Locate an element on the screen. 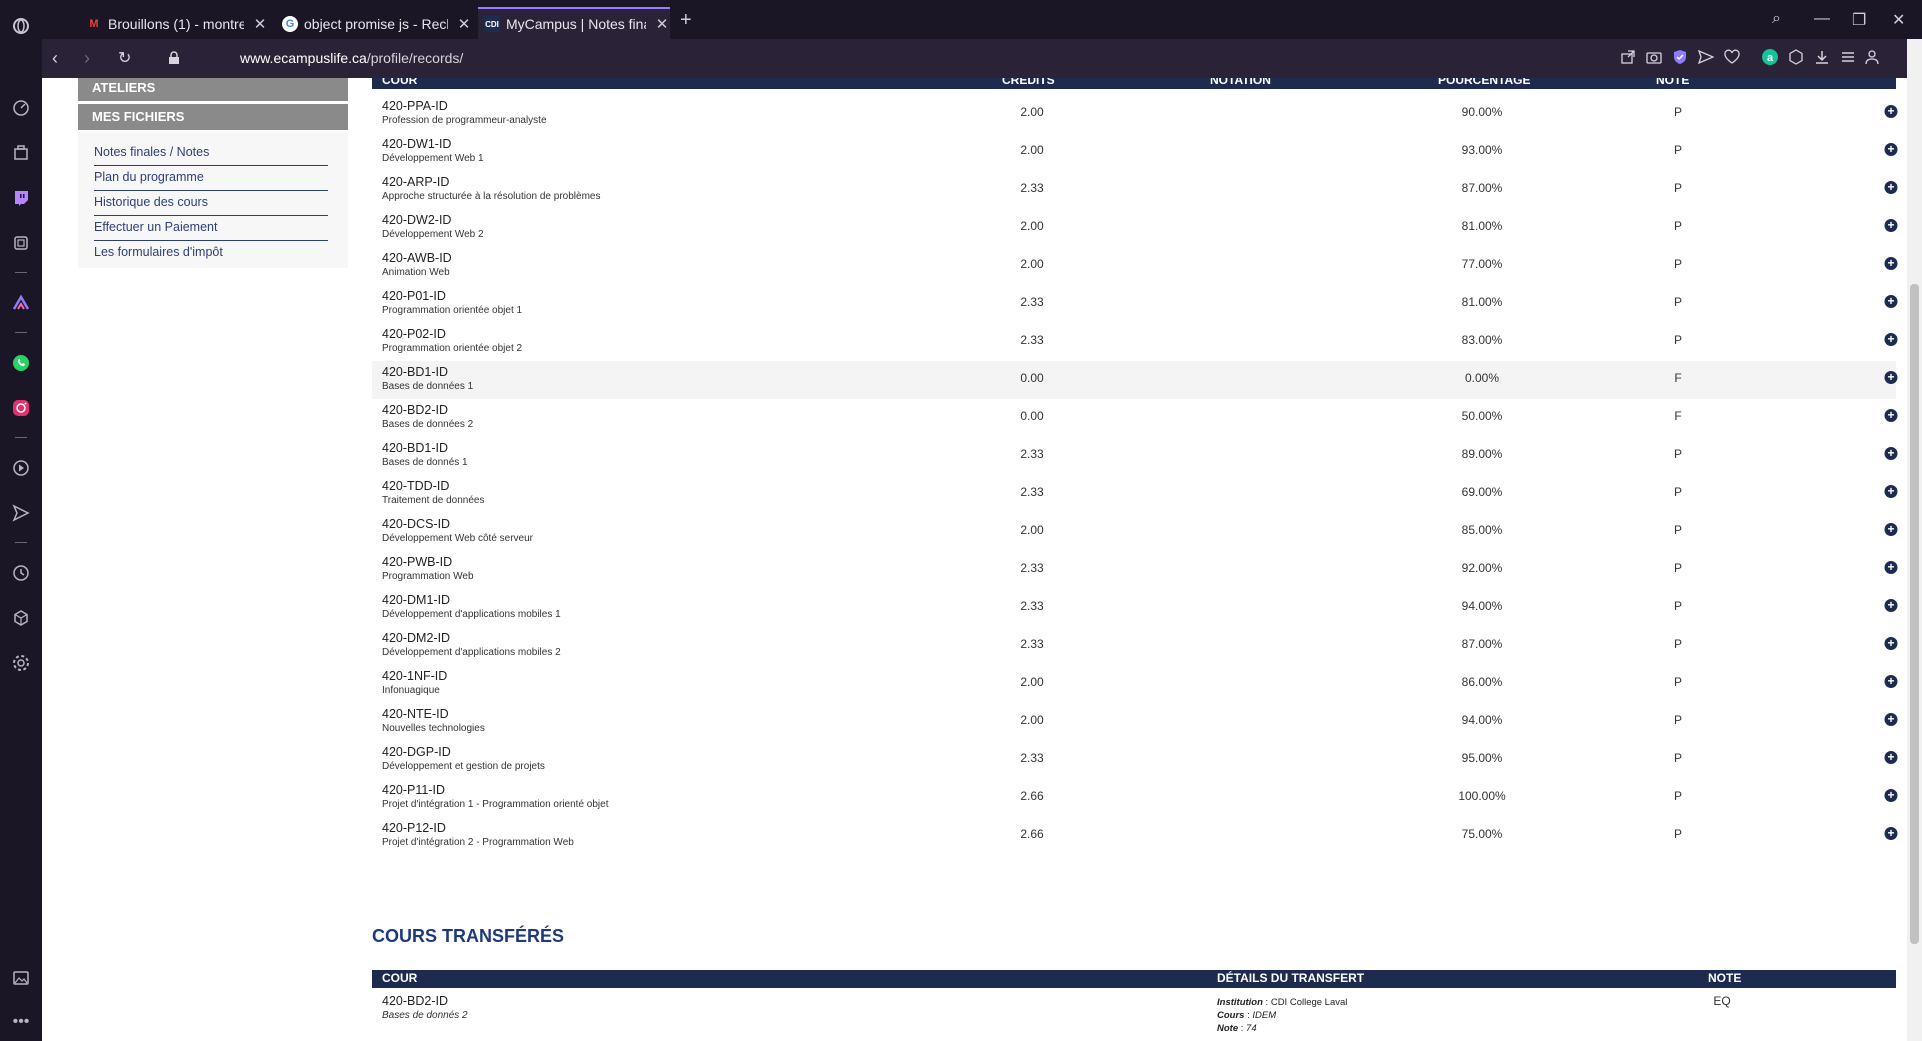 Image resolution: width=1922 pixels, height=1041 pixels. course-percentage: 93.00% is located at coordinates (1482, 150).